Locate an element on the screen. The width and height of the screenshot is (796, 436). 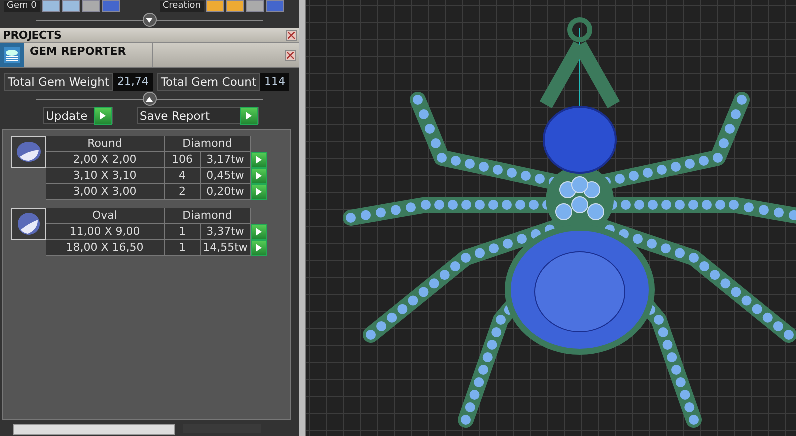
panel-title: GEM REPORTER is located at coordinates (88, 55).